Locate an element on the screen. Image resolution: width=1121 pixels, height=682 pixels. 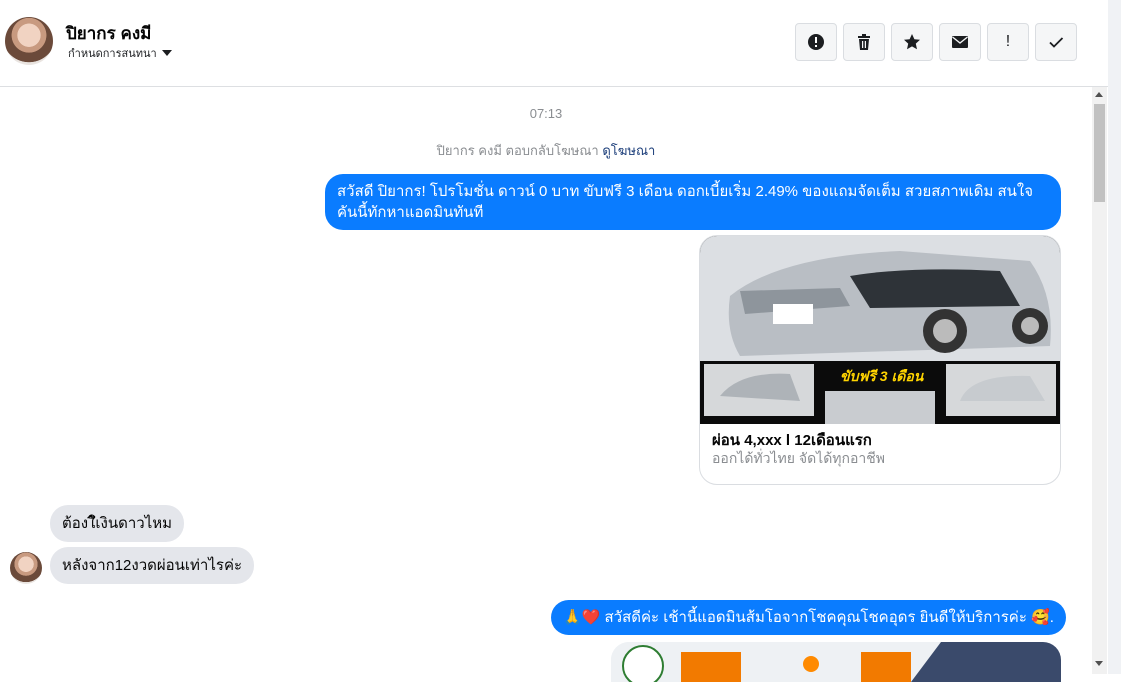
important-button: ! is located at coordinates (1008, 42).